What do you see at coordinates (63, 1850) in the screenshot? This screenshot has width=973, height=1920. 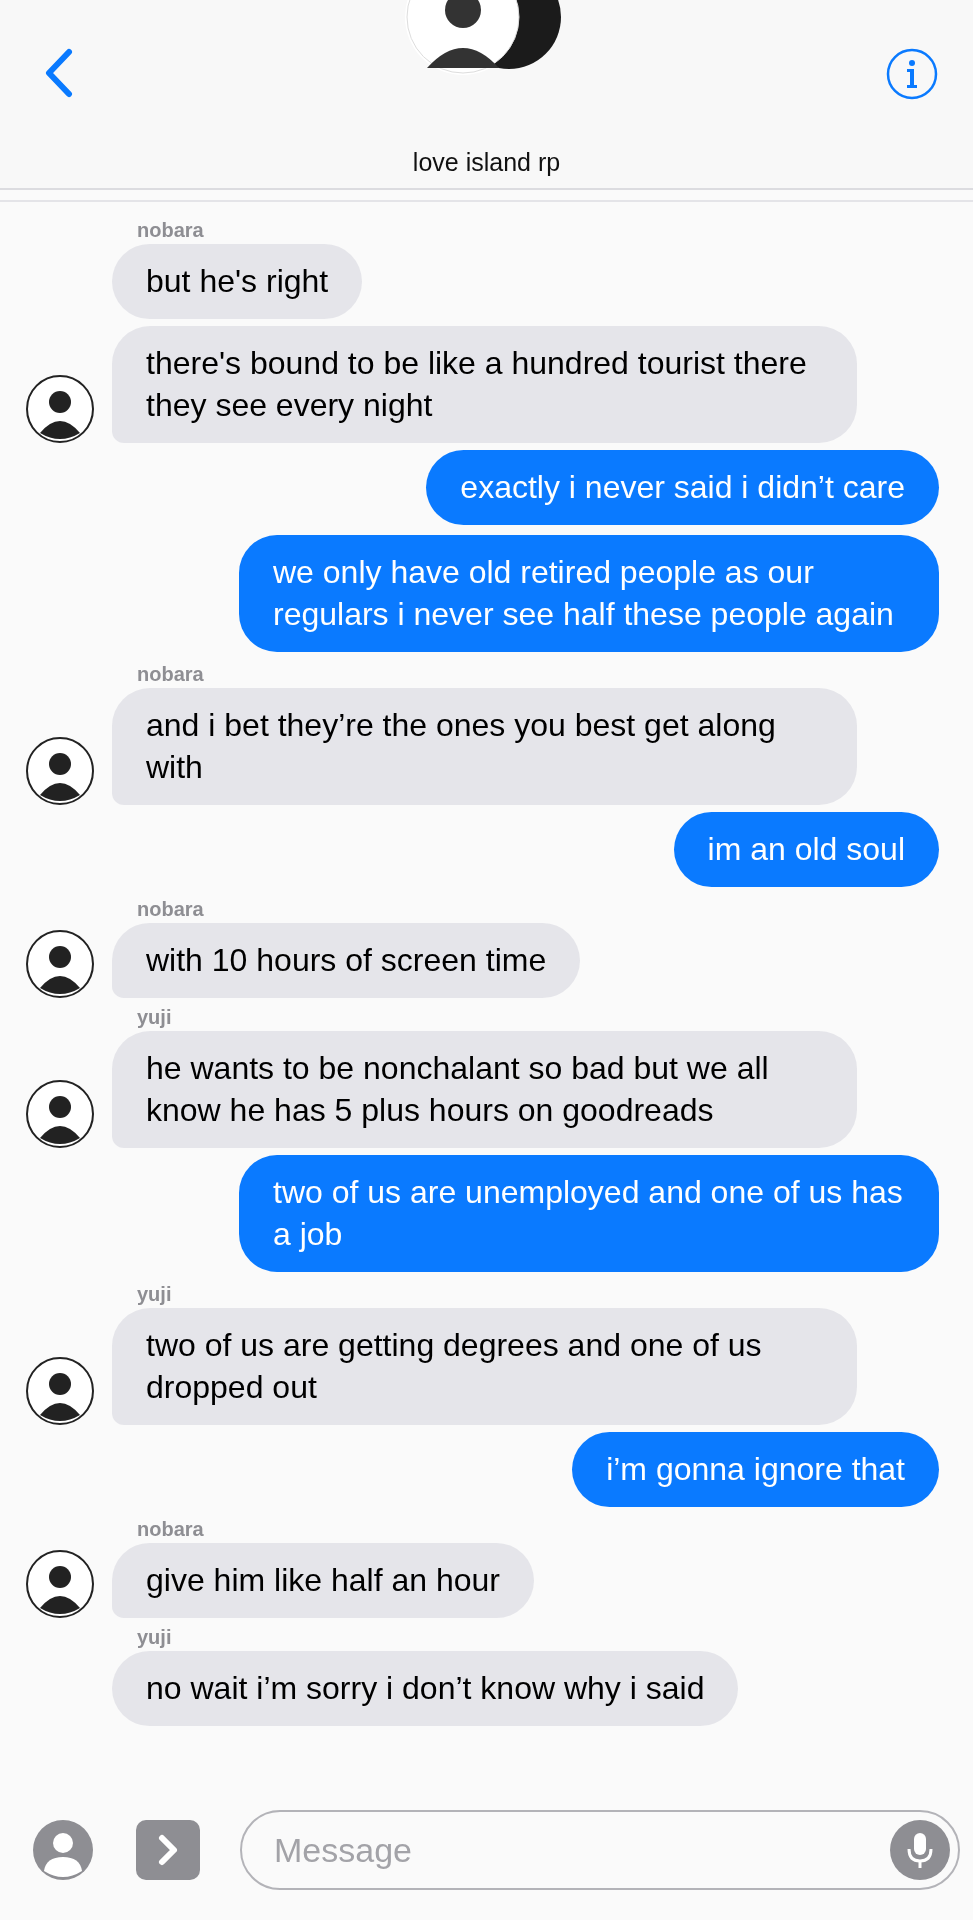 I see `contact-icon` at bounding box center [63, 1850].